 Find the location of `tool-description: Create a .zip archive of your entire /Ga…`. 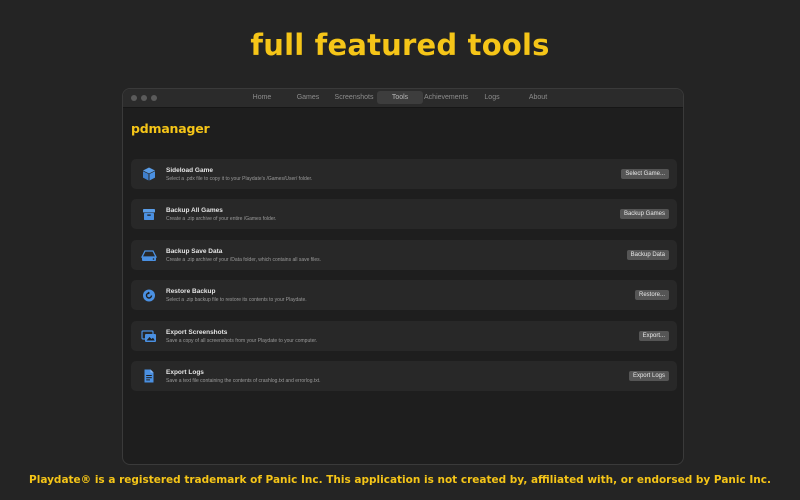

tool-description: Create a .zip archive of your entire /Ga… is located at coordinates (221, 219).